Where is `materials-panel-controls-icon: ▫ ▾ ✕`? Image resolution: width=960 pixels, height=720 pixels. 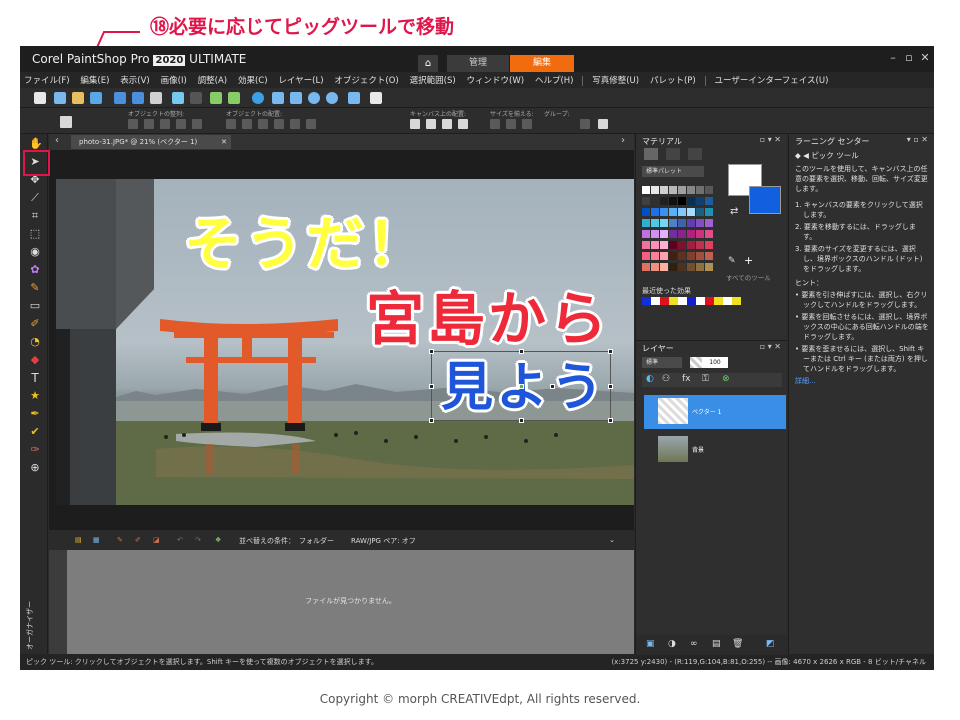 materials-panel-controls-icon: ▫ ▾ ✕ is located at coordinates (770, 139).